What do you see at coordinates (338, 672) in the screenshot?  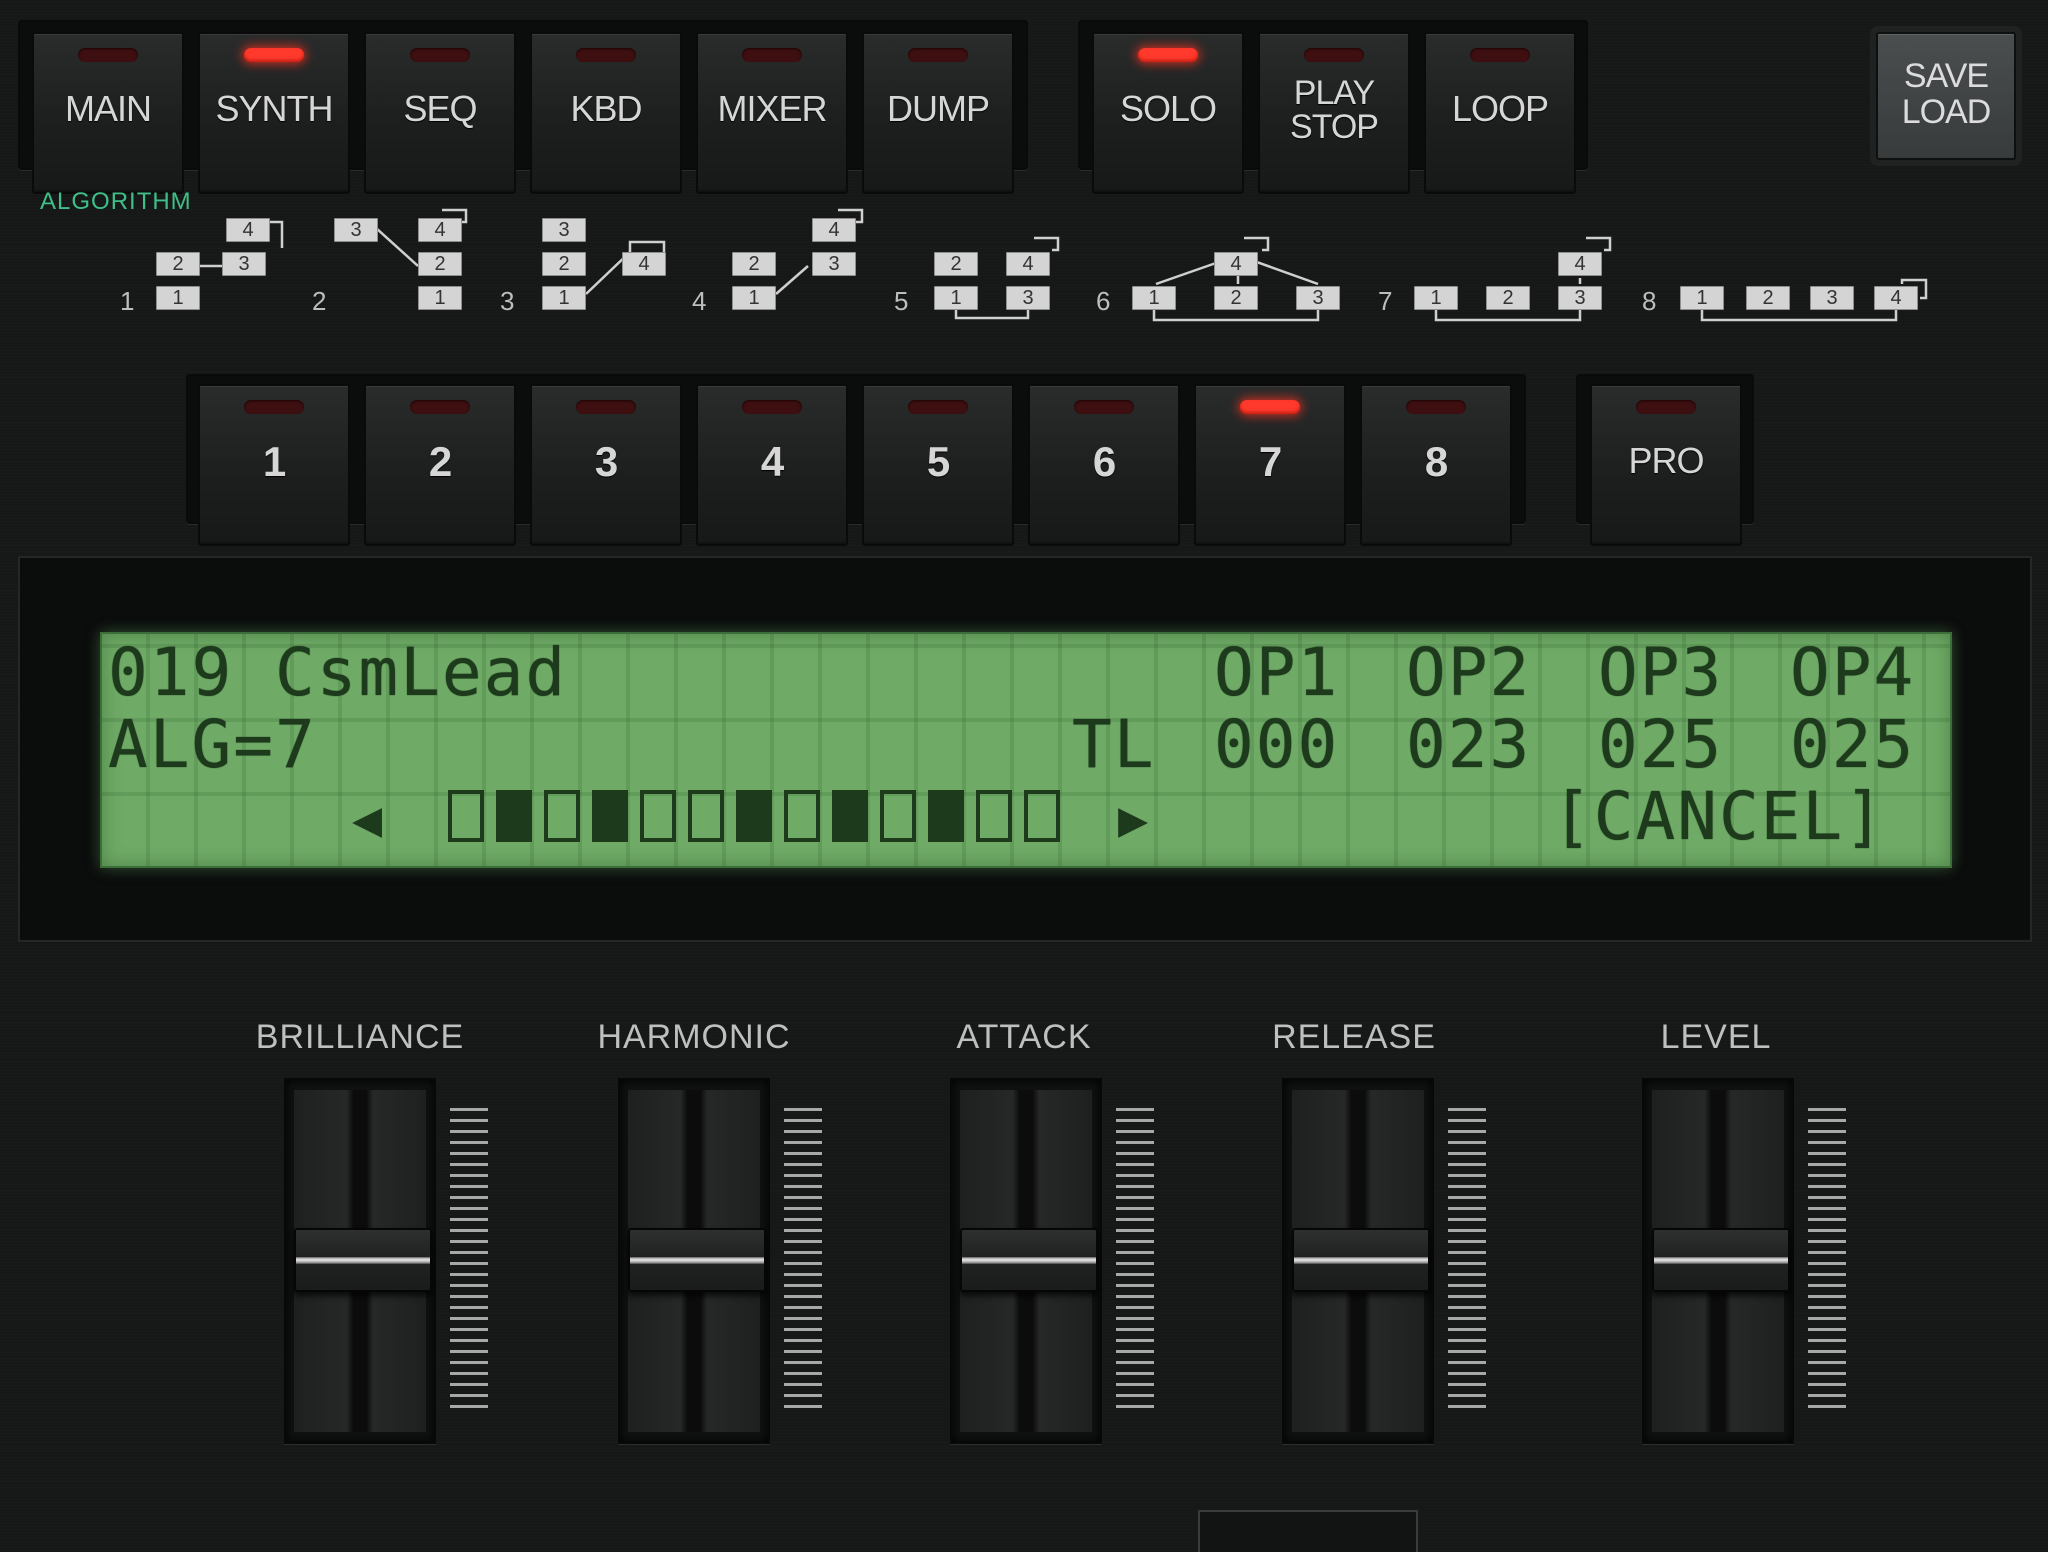 I see `lcd-patch-name: 019 CsmLead` at bounding box center [338, 672].